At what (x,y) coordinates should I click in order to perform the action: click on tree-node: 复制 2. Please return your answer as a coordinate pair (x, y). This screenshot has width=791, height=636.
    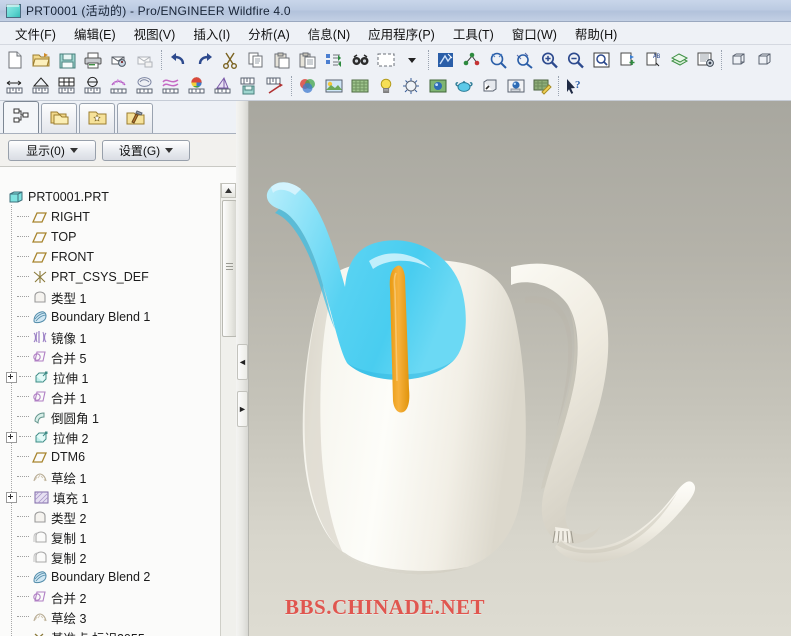
    Looking at the image, I should click on (110, 557).